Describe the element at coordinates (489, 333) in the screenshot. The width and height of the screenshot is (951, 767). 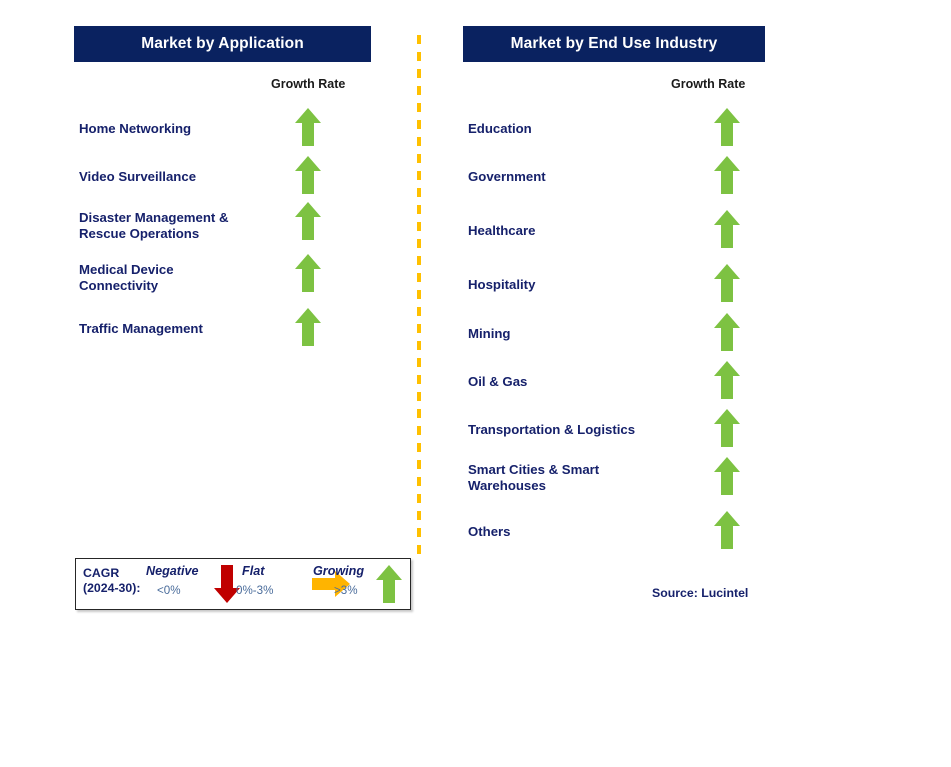
I see `list-item-label: Mining` at that location.